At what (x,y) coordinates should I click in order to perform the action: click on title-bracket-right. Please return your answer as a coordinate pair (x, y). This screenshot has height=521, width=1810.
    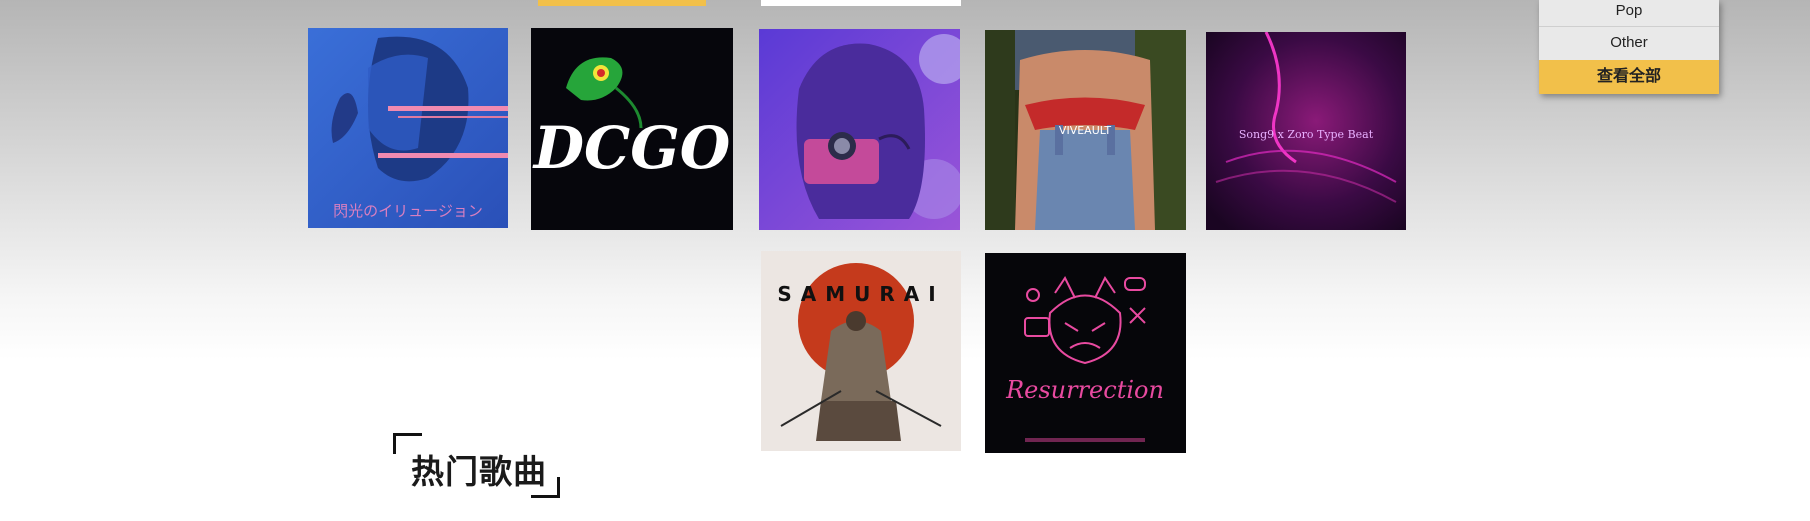
    Looking at the image, I should click on (545, 487).